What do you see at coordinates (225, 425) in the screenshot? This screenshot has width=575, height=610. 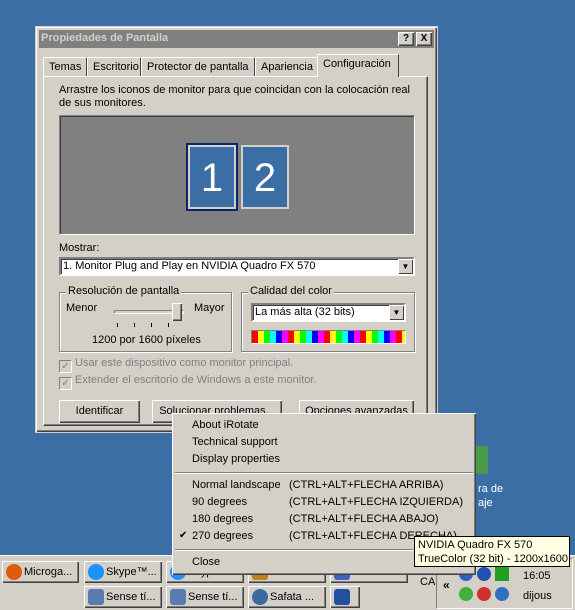 I see `menu-item-about: About iRotate` at bounding box center [225, 425].